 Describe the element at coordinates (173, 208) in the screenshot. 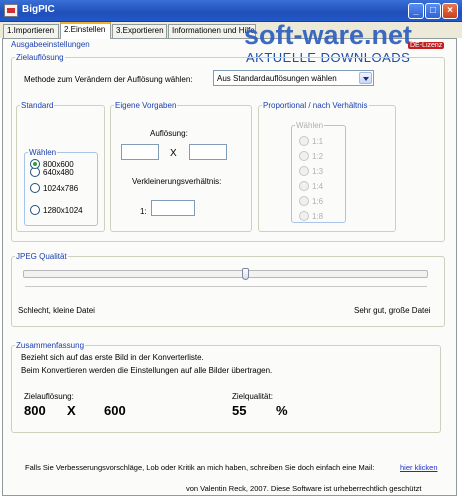

I see `ratio-input` at that location.